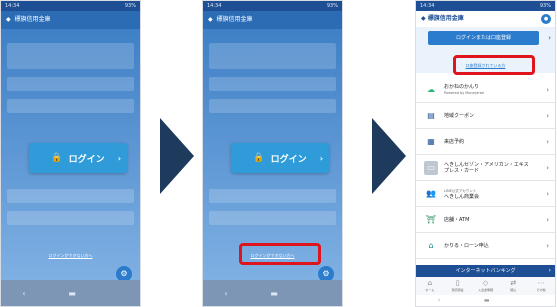  What do you see at coordinates (485, 194) in the screenshot?
I see `menu-item-line: 👥 LINE公式アカウント へきしん商業会 ›` at bounding box center [485, 194].